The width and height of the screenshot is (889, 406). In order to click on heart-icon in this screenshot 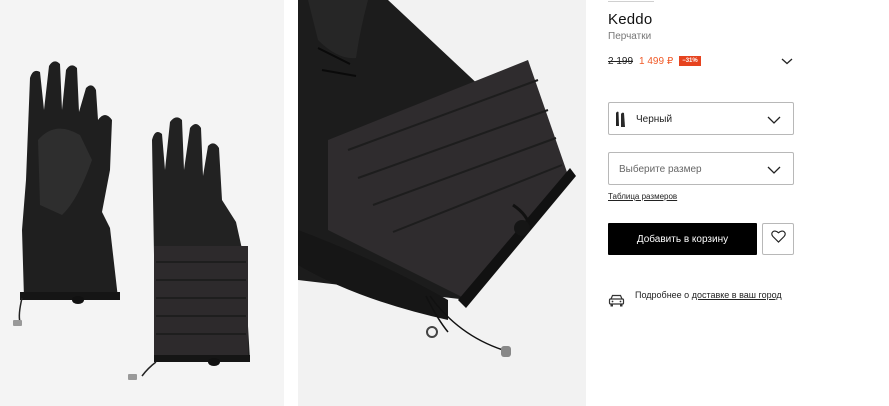, I will do `click(778, 239)`.